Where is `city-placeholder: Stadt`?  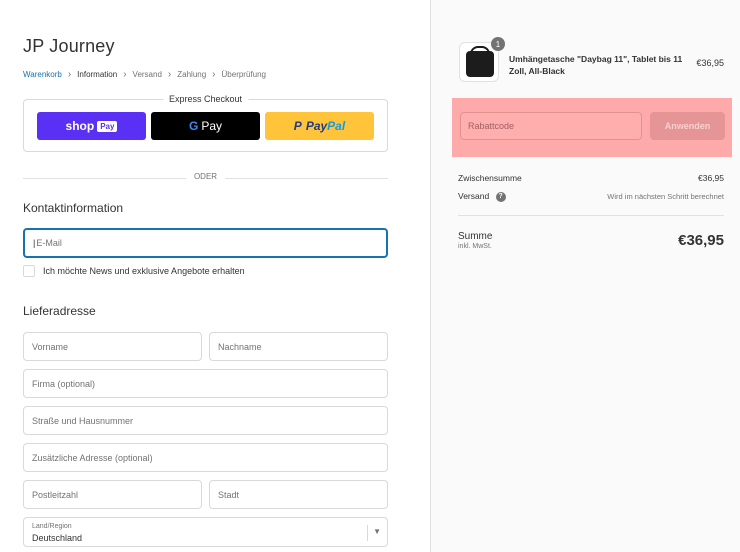
city-placeholder: Stadt is located at coordinates (229, 494).